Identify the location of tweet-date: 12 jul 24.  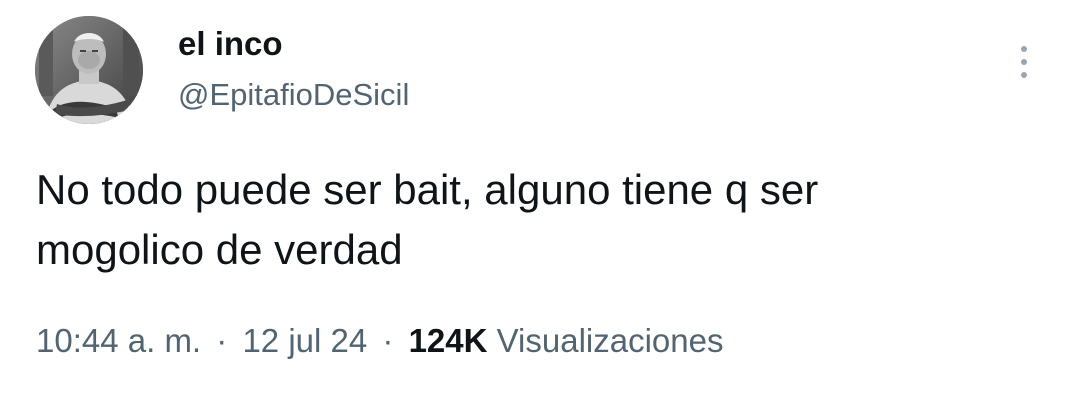
(304, 340).